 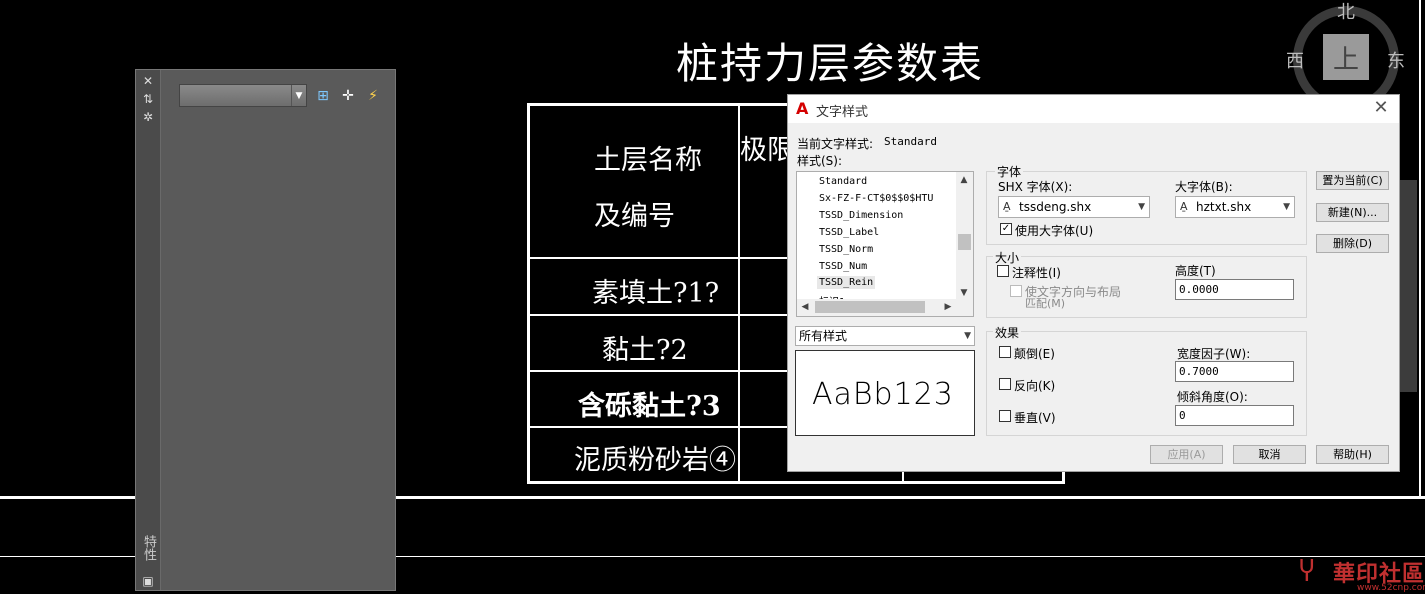 I want to click on match-layout-label-line2: 匹配(M), so click(x=1045, y=303).